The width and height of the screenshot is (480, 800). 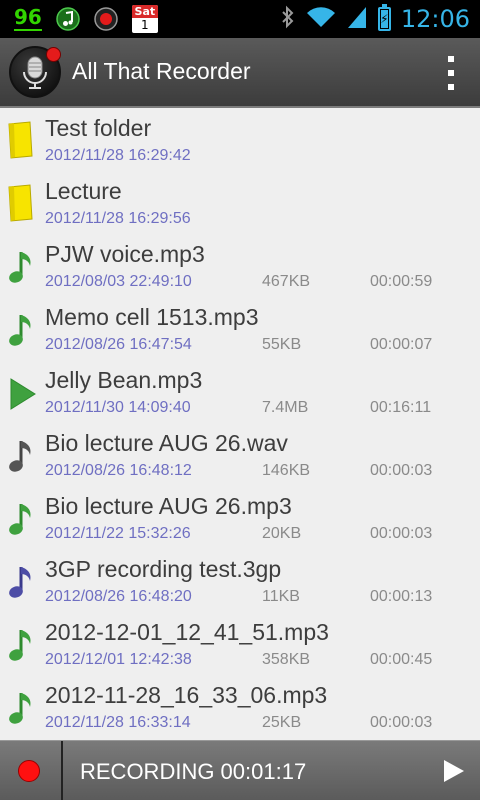 What do you see at coordinates (68, 19) in the screenshot?
I see `music-note-icon` at bounding box center [68, 19].